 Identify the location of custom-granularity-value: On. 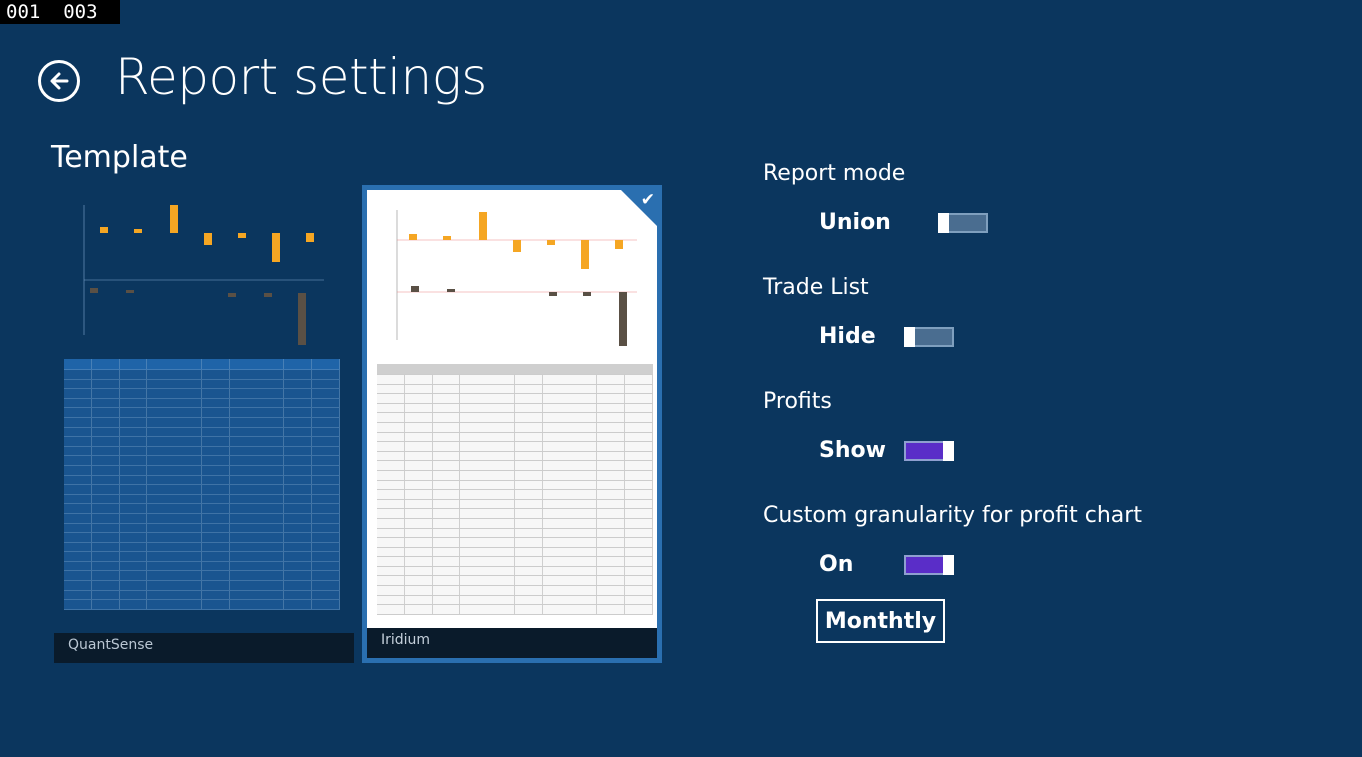
(836, 564).